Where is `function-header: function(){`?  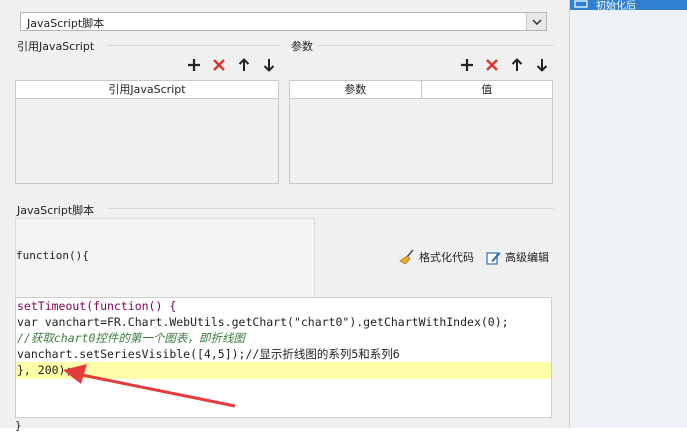
function-header: function(){ is located at coordinates (52, 255).